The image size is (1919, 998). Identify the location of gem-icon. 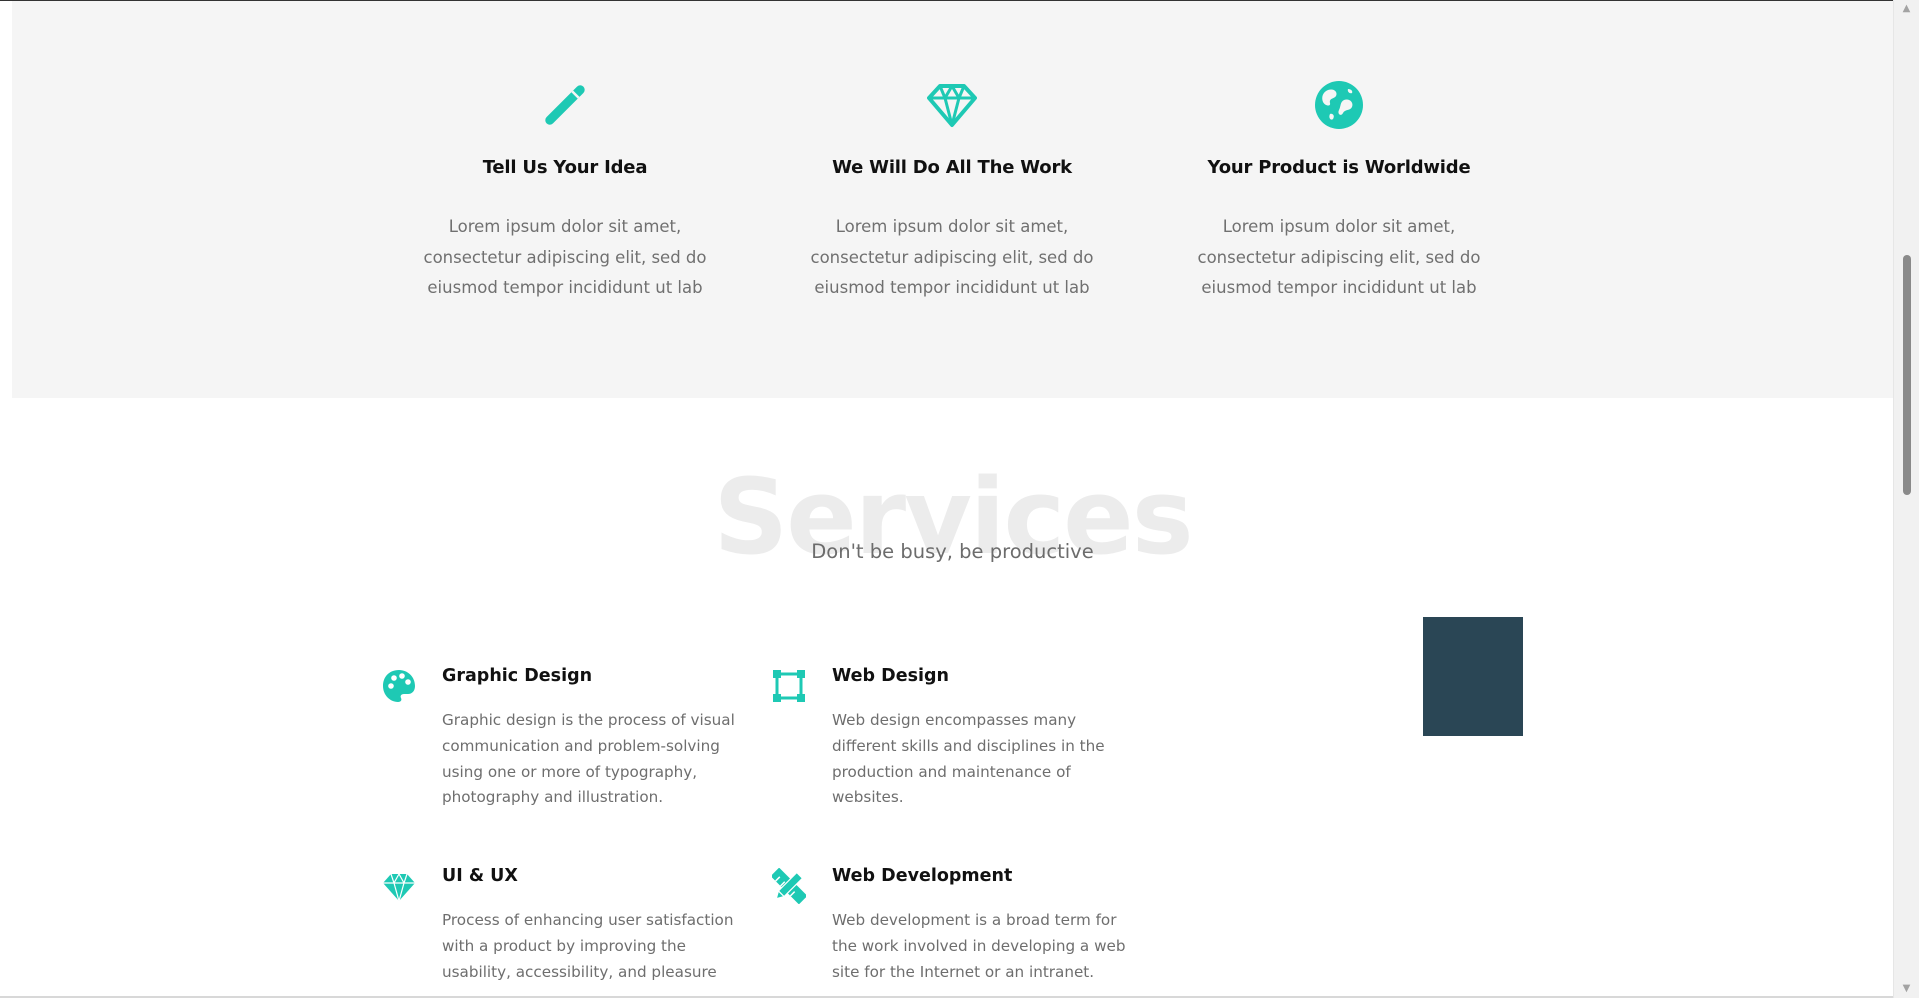
(399, 886).